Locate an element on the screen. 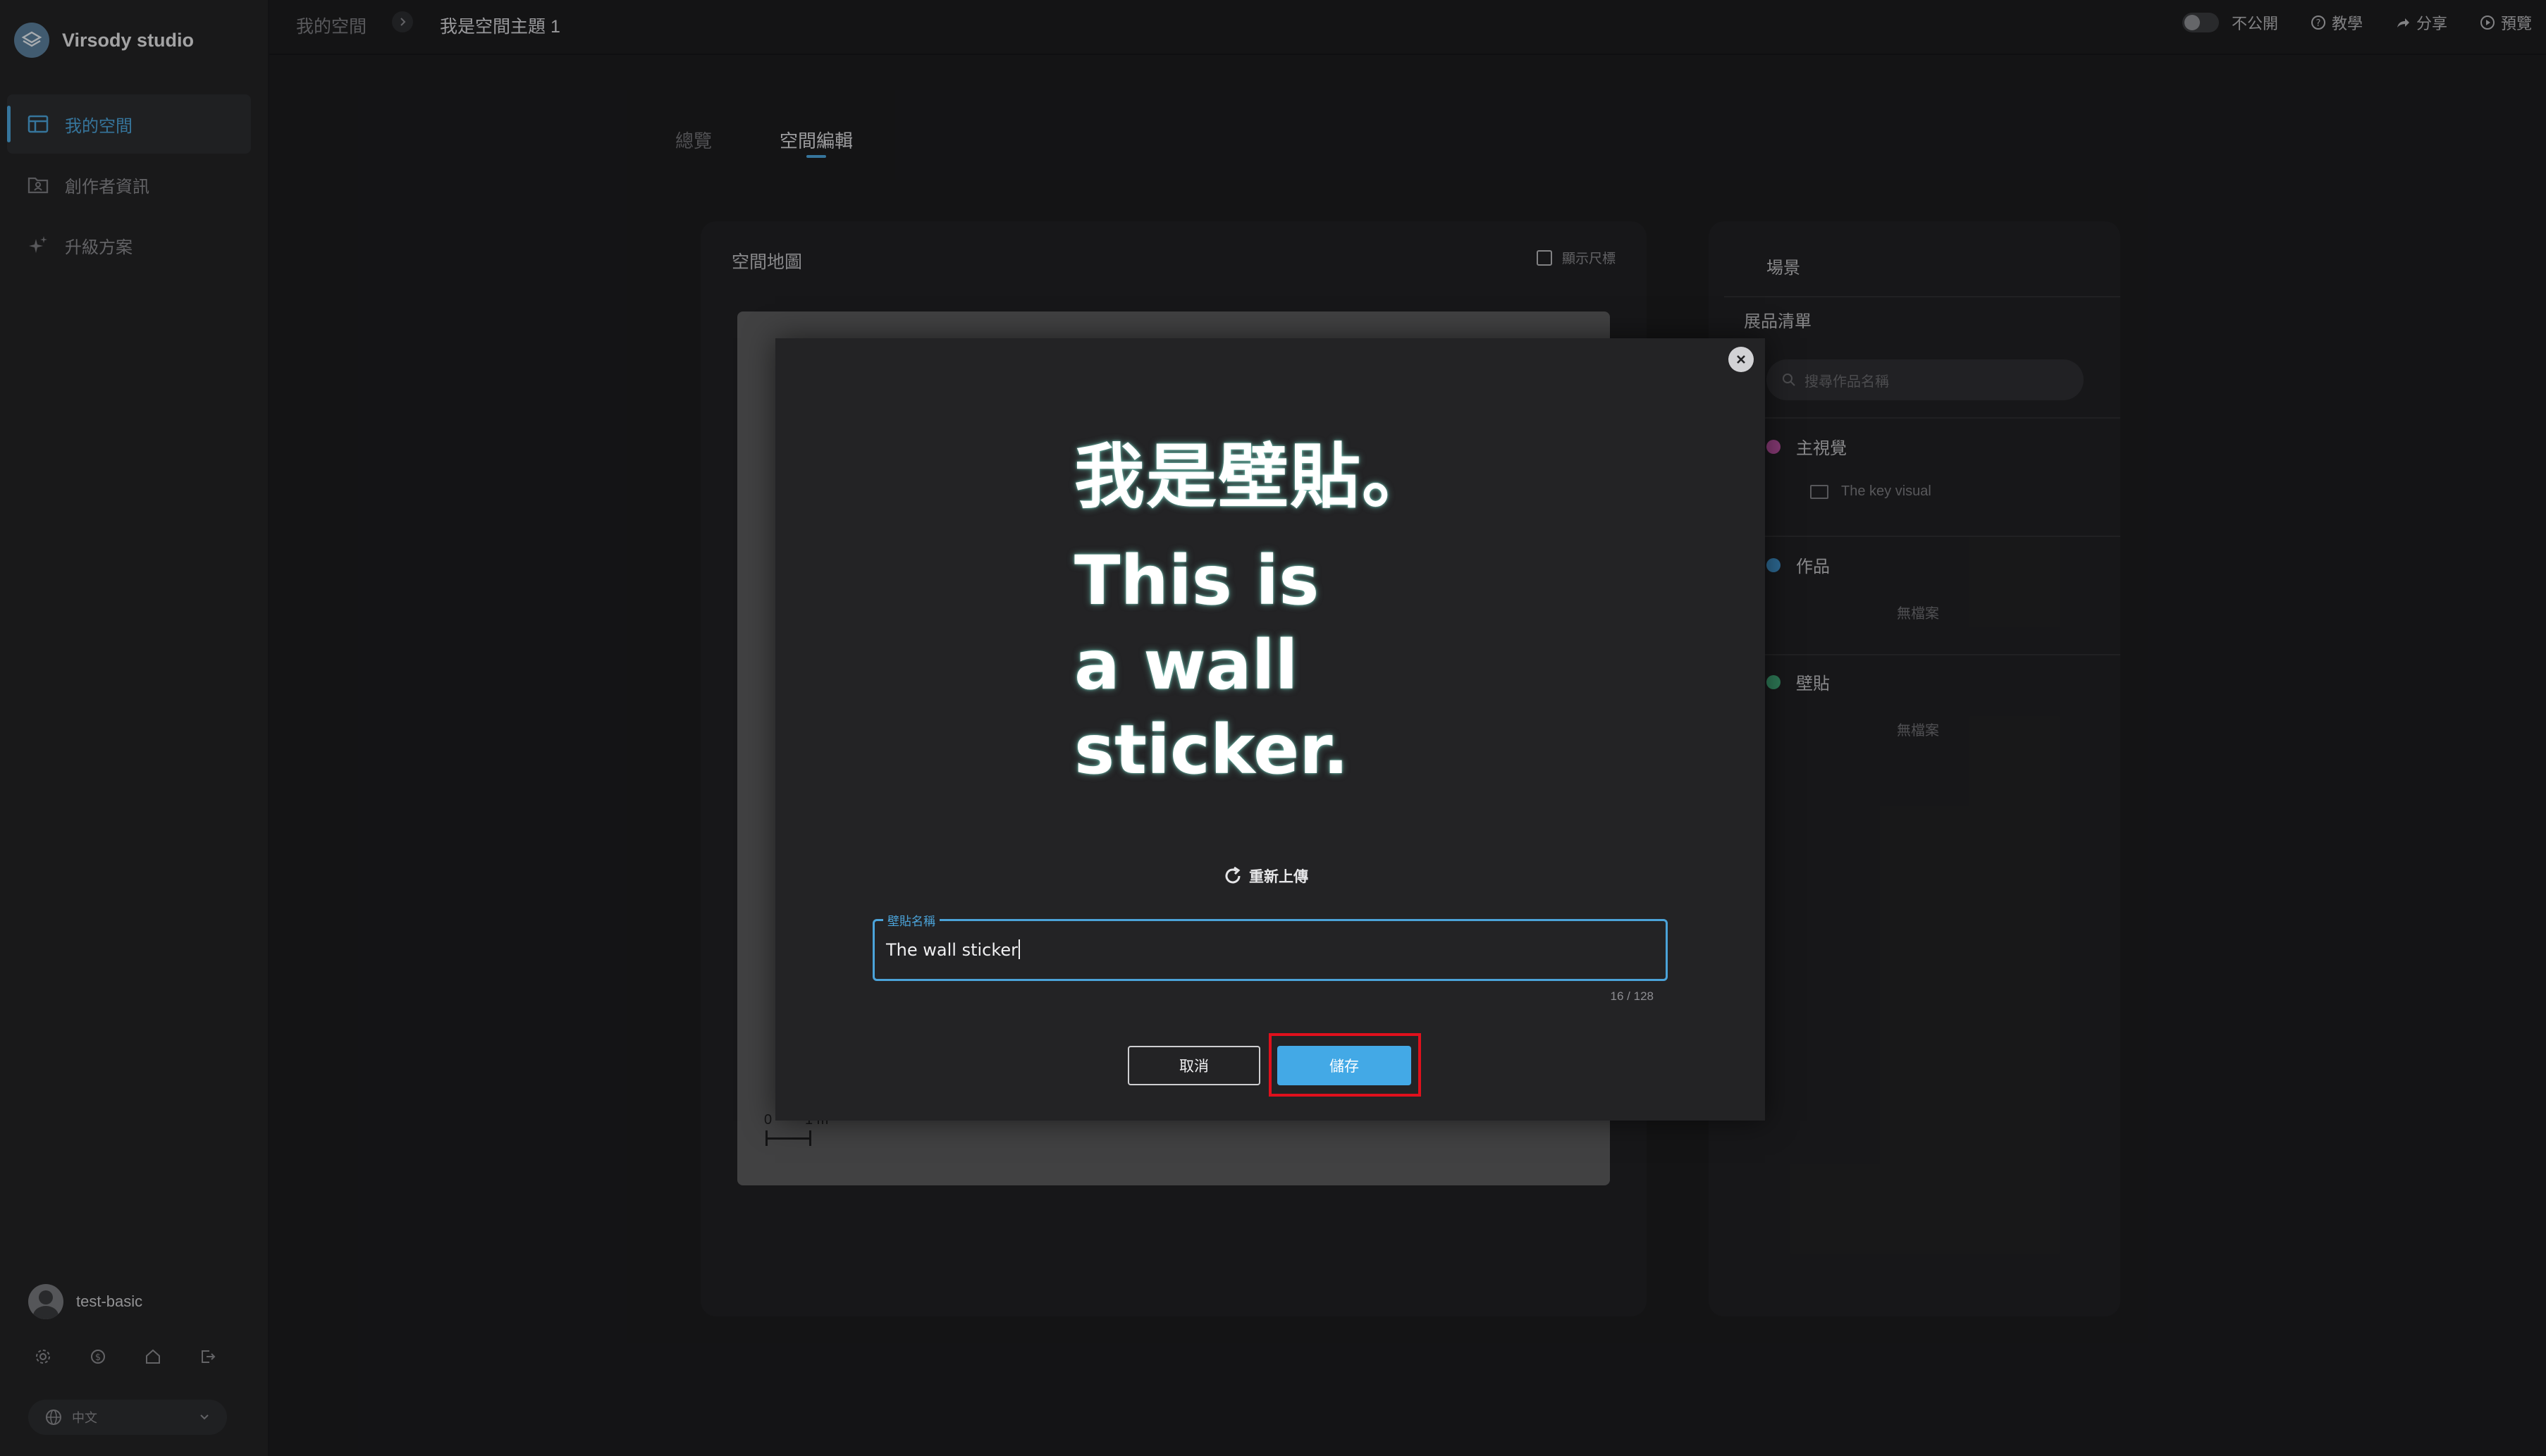  sticker-name-field: 壁貼名稱 The wall sticker is located at coordinates (1270, 946).